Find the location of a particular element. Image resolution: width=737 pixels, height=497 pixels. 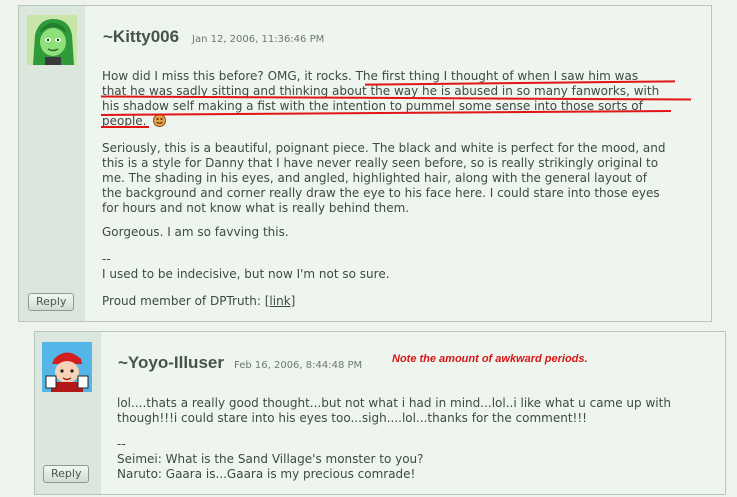

proud-member-line: Proud member of DPTruth: [link] is located at coordinates (199, 301).